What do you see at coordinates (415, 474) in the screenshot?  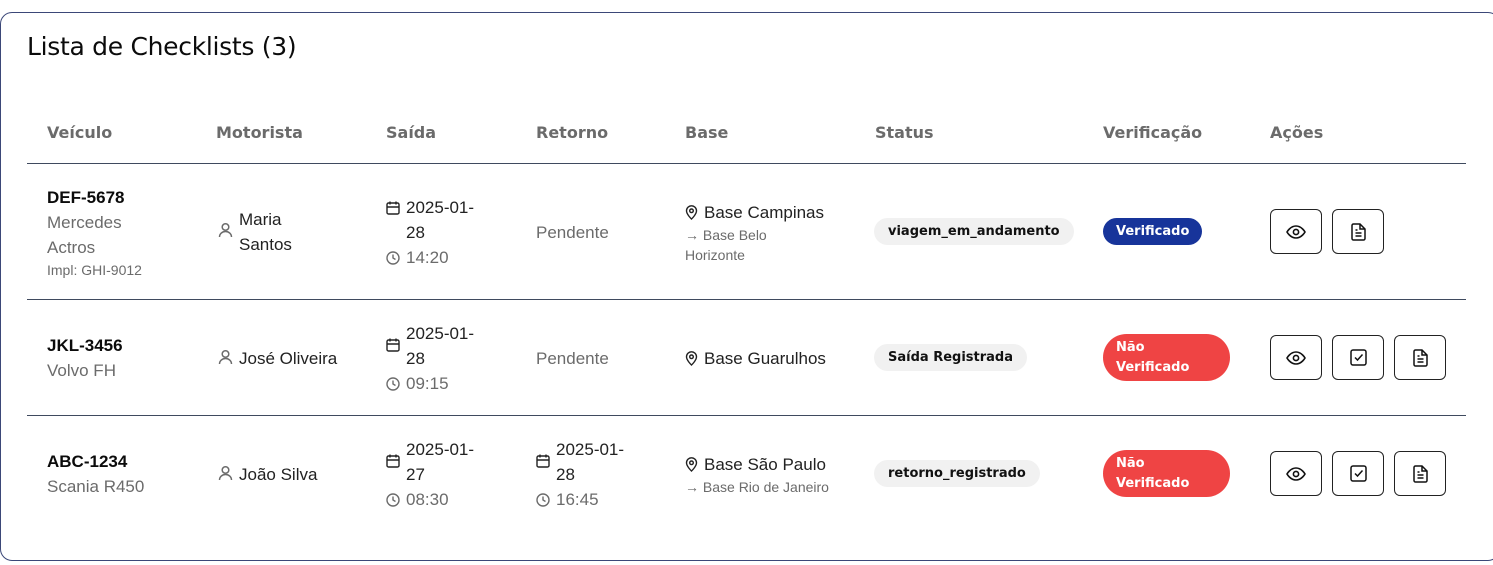 I see `departure-date: 27` at bounding box center [415, 474].